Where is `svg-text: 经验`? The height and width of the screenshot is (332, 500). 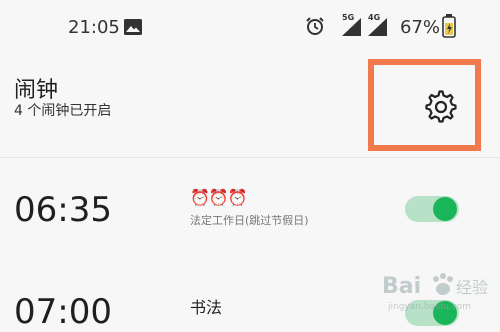
svg-text: 经验 is located at coordinates (472, 287).